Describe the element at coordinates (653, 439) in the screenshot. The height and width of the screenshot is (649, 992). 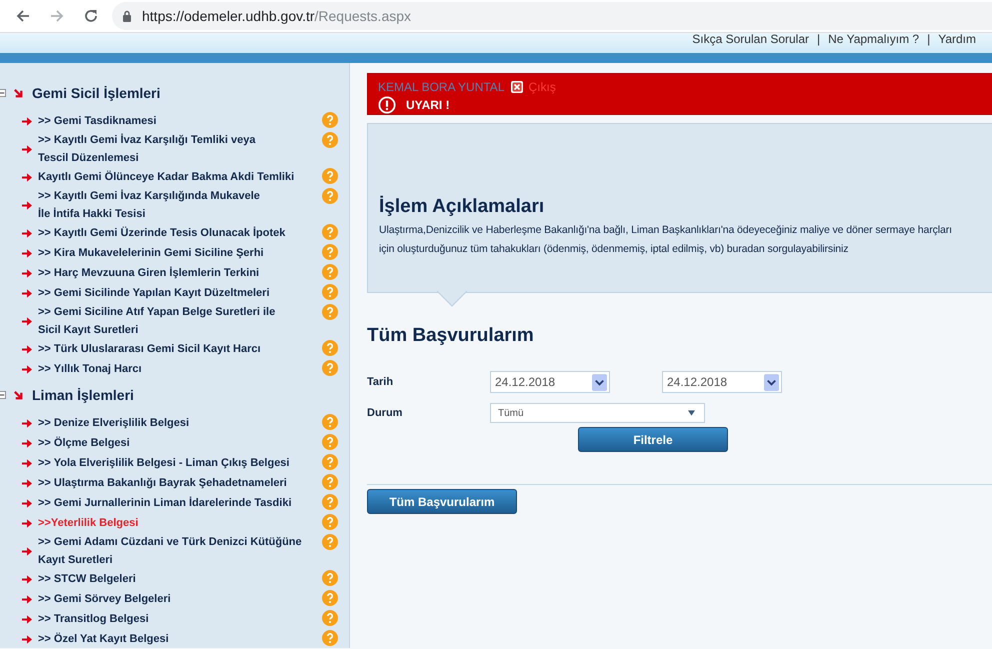
I see `filter-button: Filtrele` at that location.